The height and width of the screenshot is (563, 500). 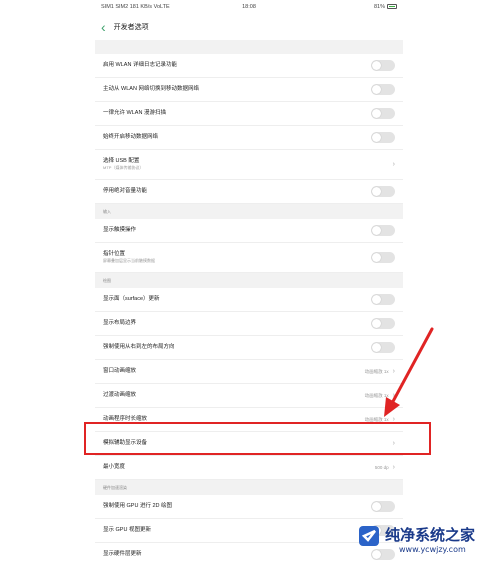 I want to click on settings-row: 选择 USB 配置 MTP（媒体传输协议） ›, so click(x=249, y=165).